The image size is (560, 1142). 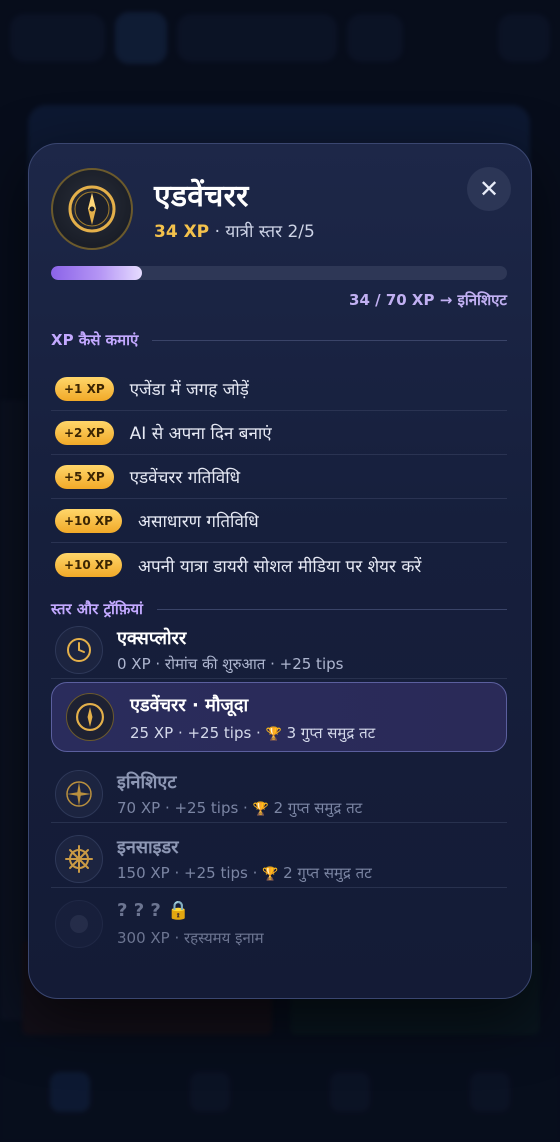 I want to click on xp-chip: +2 XP, so click(x=84, y=432).